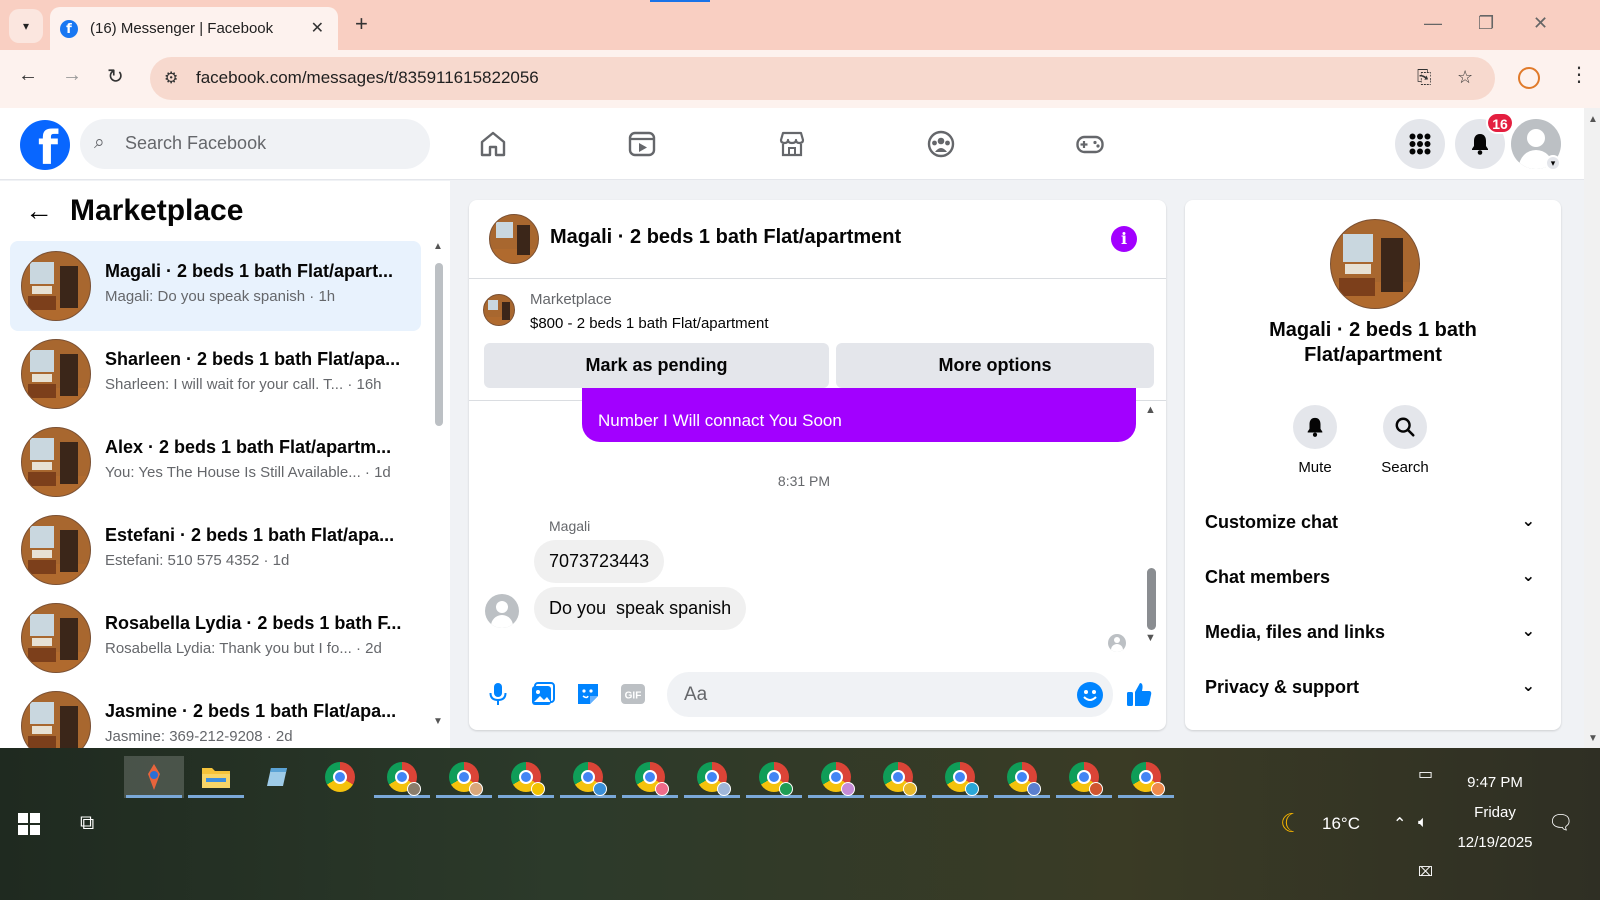 This screenshot has height=900, width=1600. Describe the element at coordinates (502, 611) in the screenshot. I see `sender-avatar` at that location.